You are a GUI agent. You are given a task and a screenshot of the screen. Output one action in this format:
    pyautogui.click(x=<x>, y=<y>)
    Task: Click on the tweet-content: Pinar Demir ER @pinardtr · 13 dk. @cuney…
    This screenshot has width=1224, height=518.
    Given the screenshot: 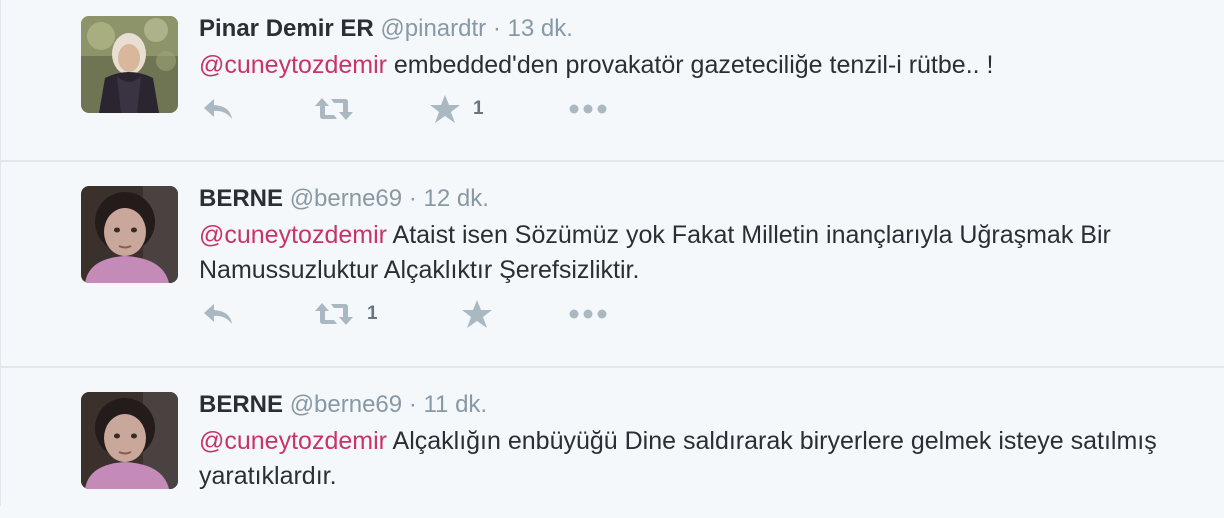 What is the action you would take?
    pyautogui.click(x=696, y=47)
    